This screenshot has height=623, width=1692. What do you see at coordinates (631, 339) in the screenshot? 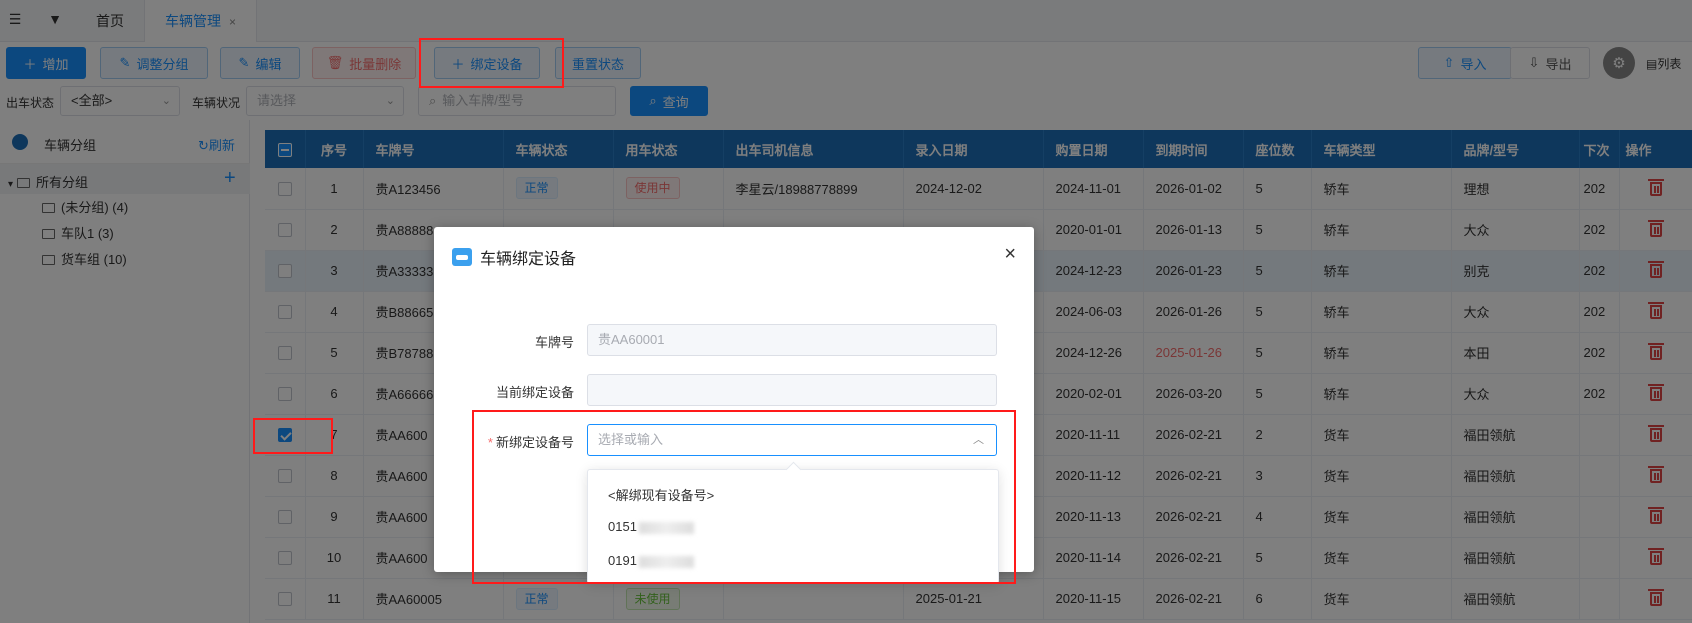
I see `plate-value: 贵AA60001` at bounding box center [631, 339].